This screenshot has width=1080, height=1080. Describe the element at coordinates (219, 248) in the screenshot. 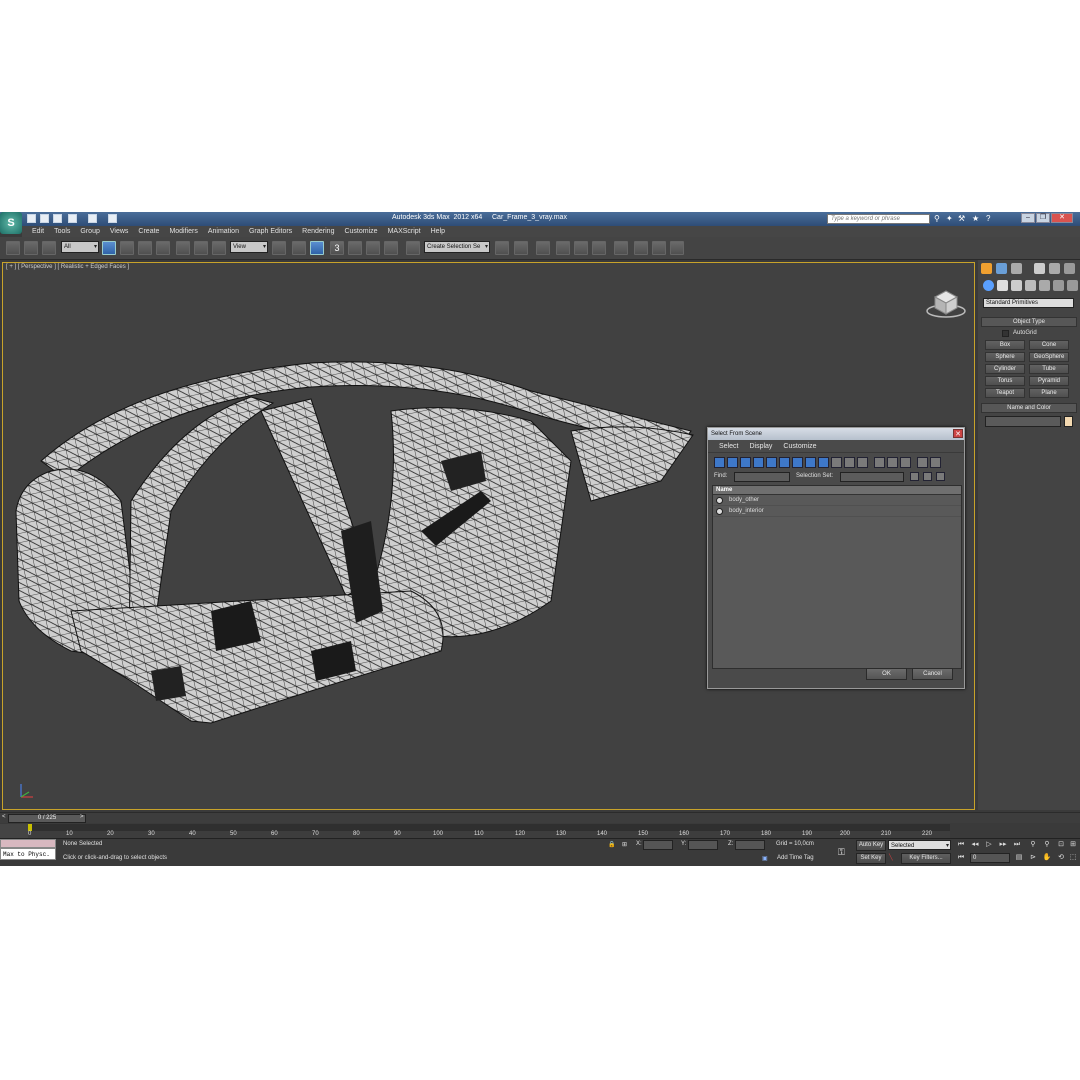

I see `select-and-scale-icon` at that location.